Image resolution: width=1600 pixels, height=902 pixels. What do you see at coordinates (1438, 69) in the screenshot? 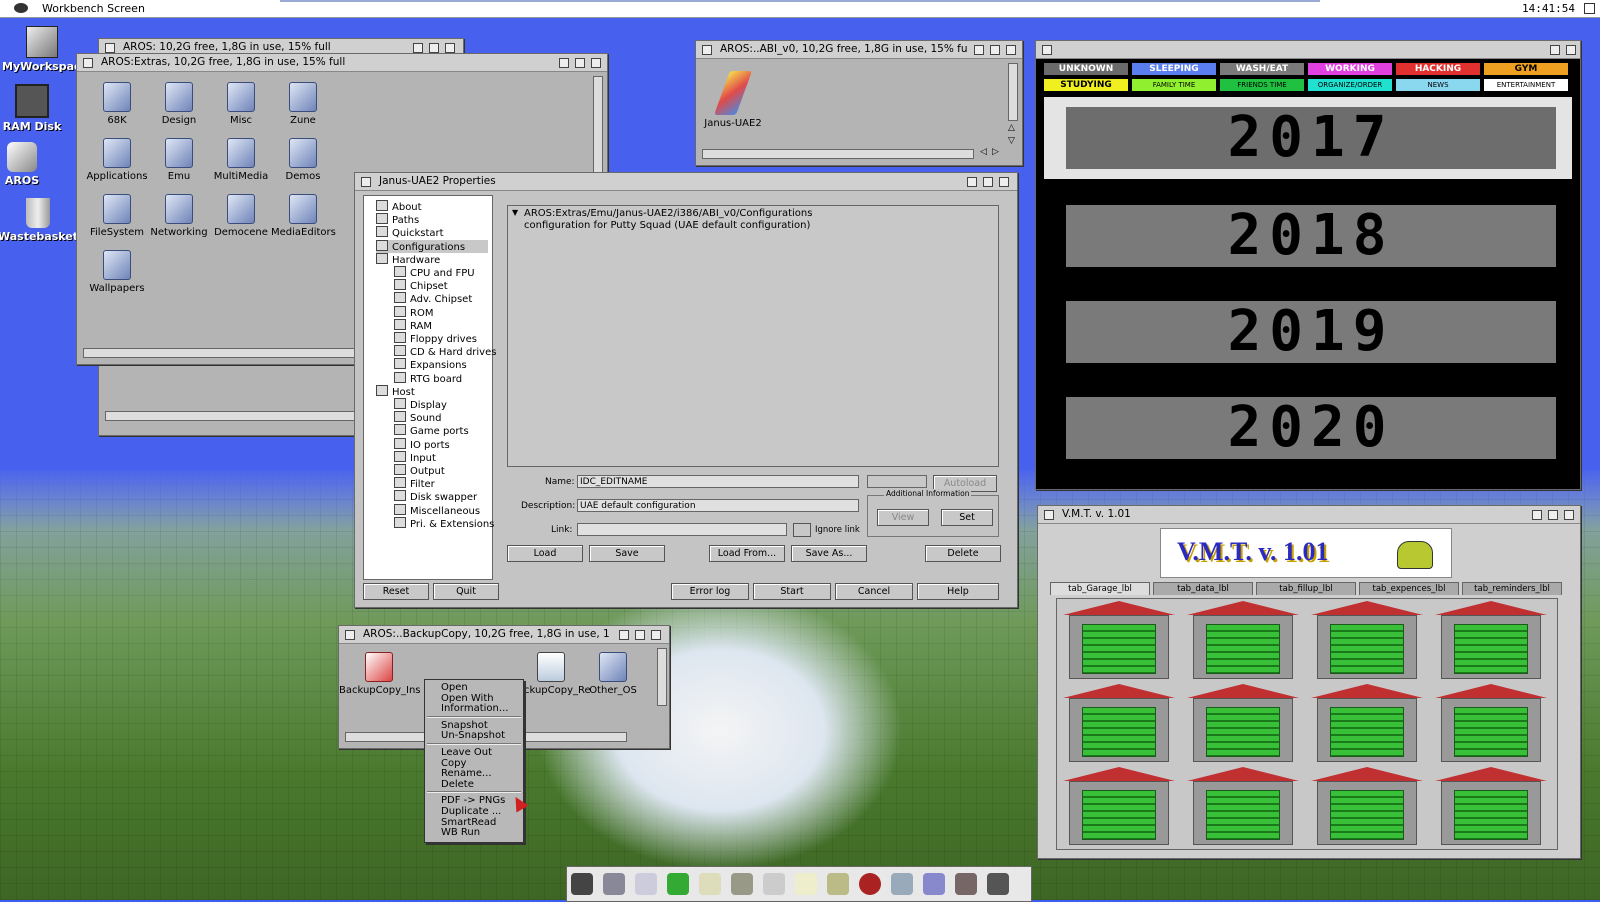
I see `activity-hacking: HACKING` at bounding box center [1438, 69].